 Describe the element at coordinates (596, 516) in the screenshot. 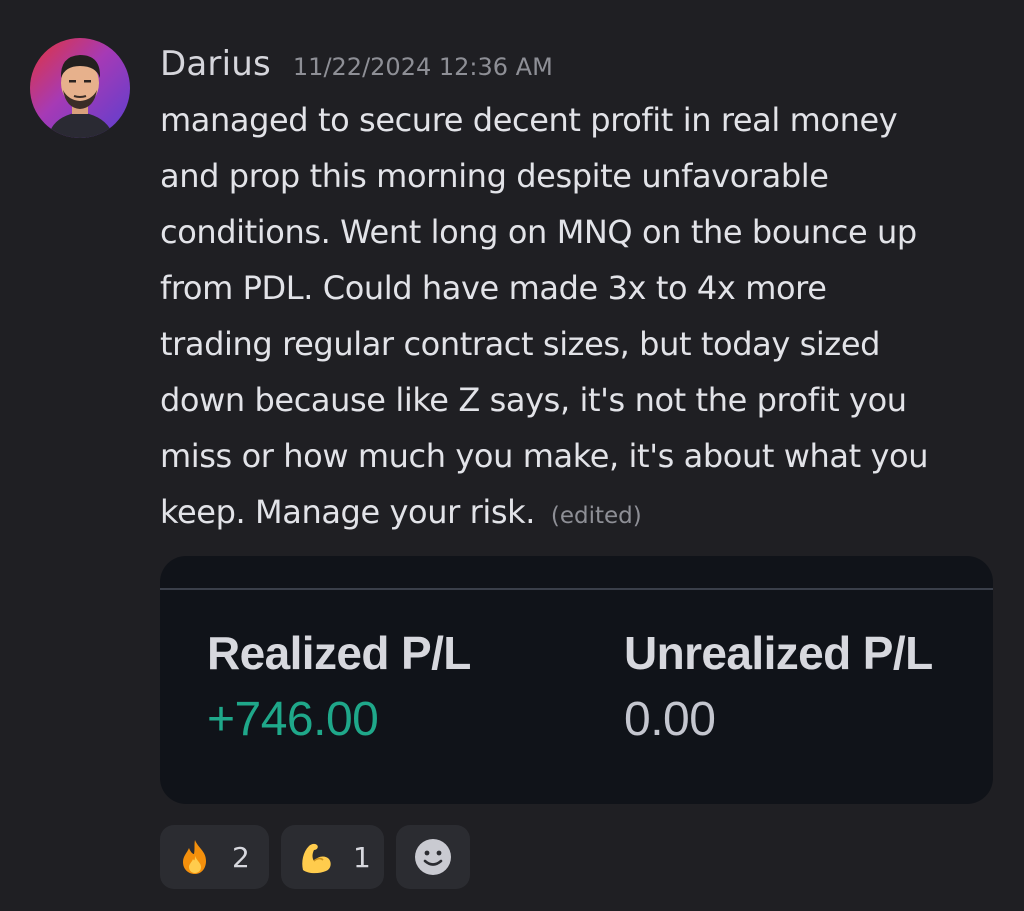

I see `edited-label: (edited)` at that location.